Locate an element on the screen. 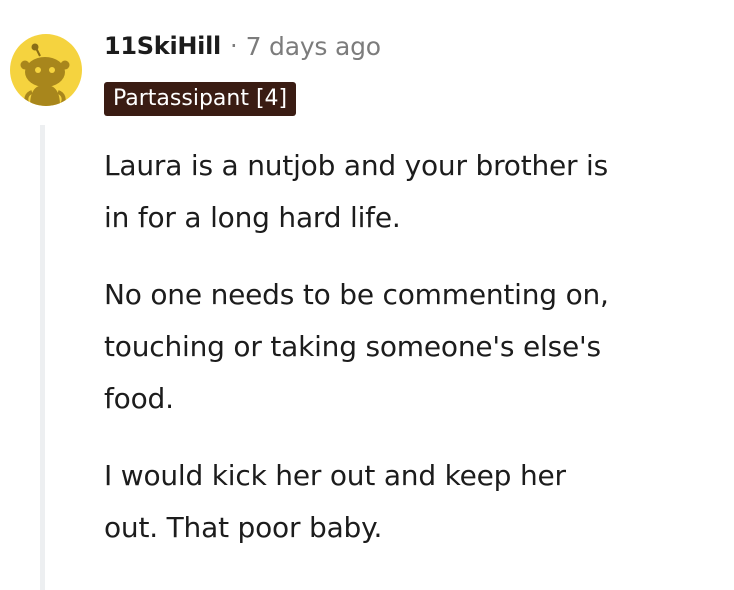  user-flair-badge: Partassipant [4] is located at coordinates (200, 99).